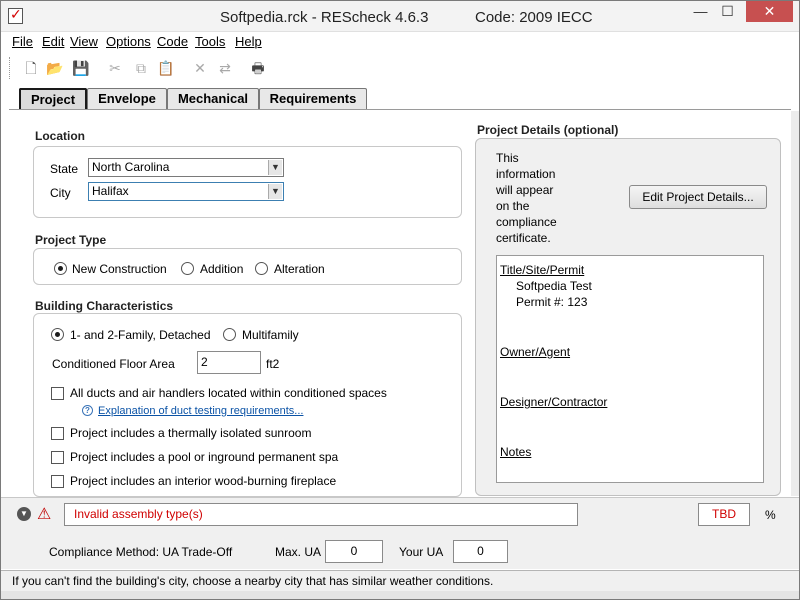  What do you see at coordinates (554, 286) in the screenshot?
I see `title-site-permit-line-1: Softpedia Test` at bounding box center [554, 286].